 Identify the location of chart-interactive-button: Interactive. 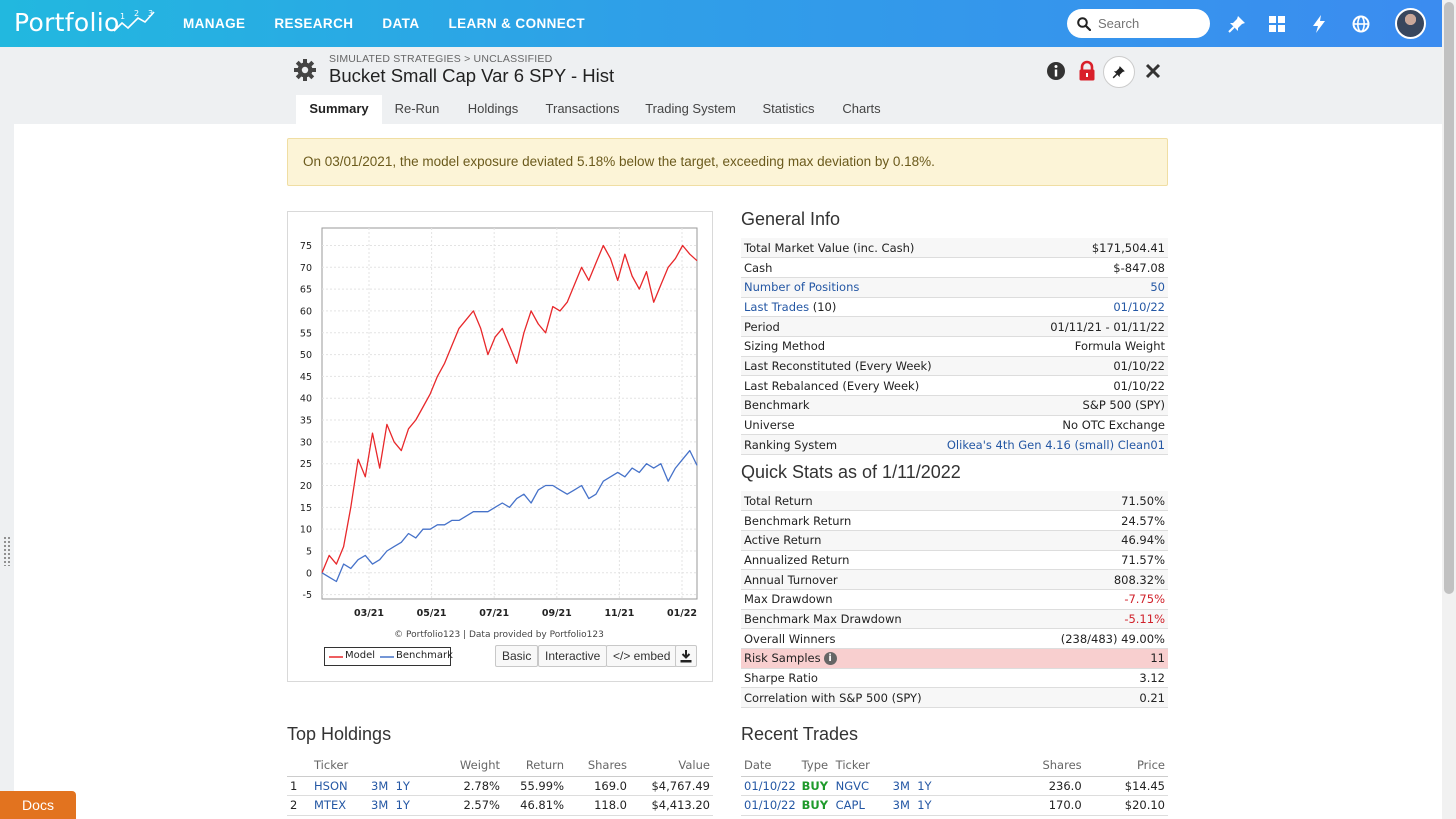
(573, 656).